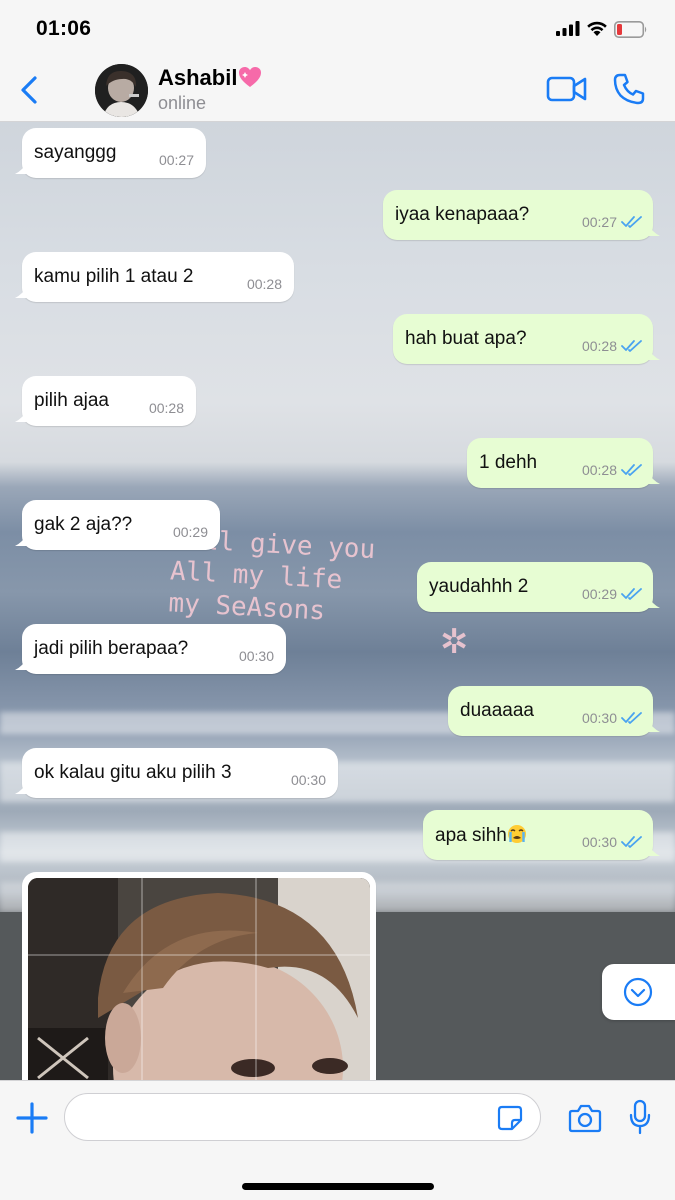 Image resolution: width=675 pixels, height=1200 pixels. I want to click on message-text: ok kalau gitu aku pilih 3, so click(133, 772).